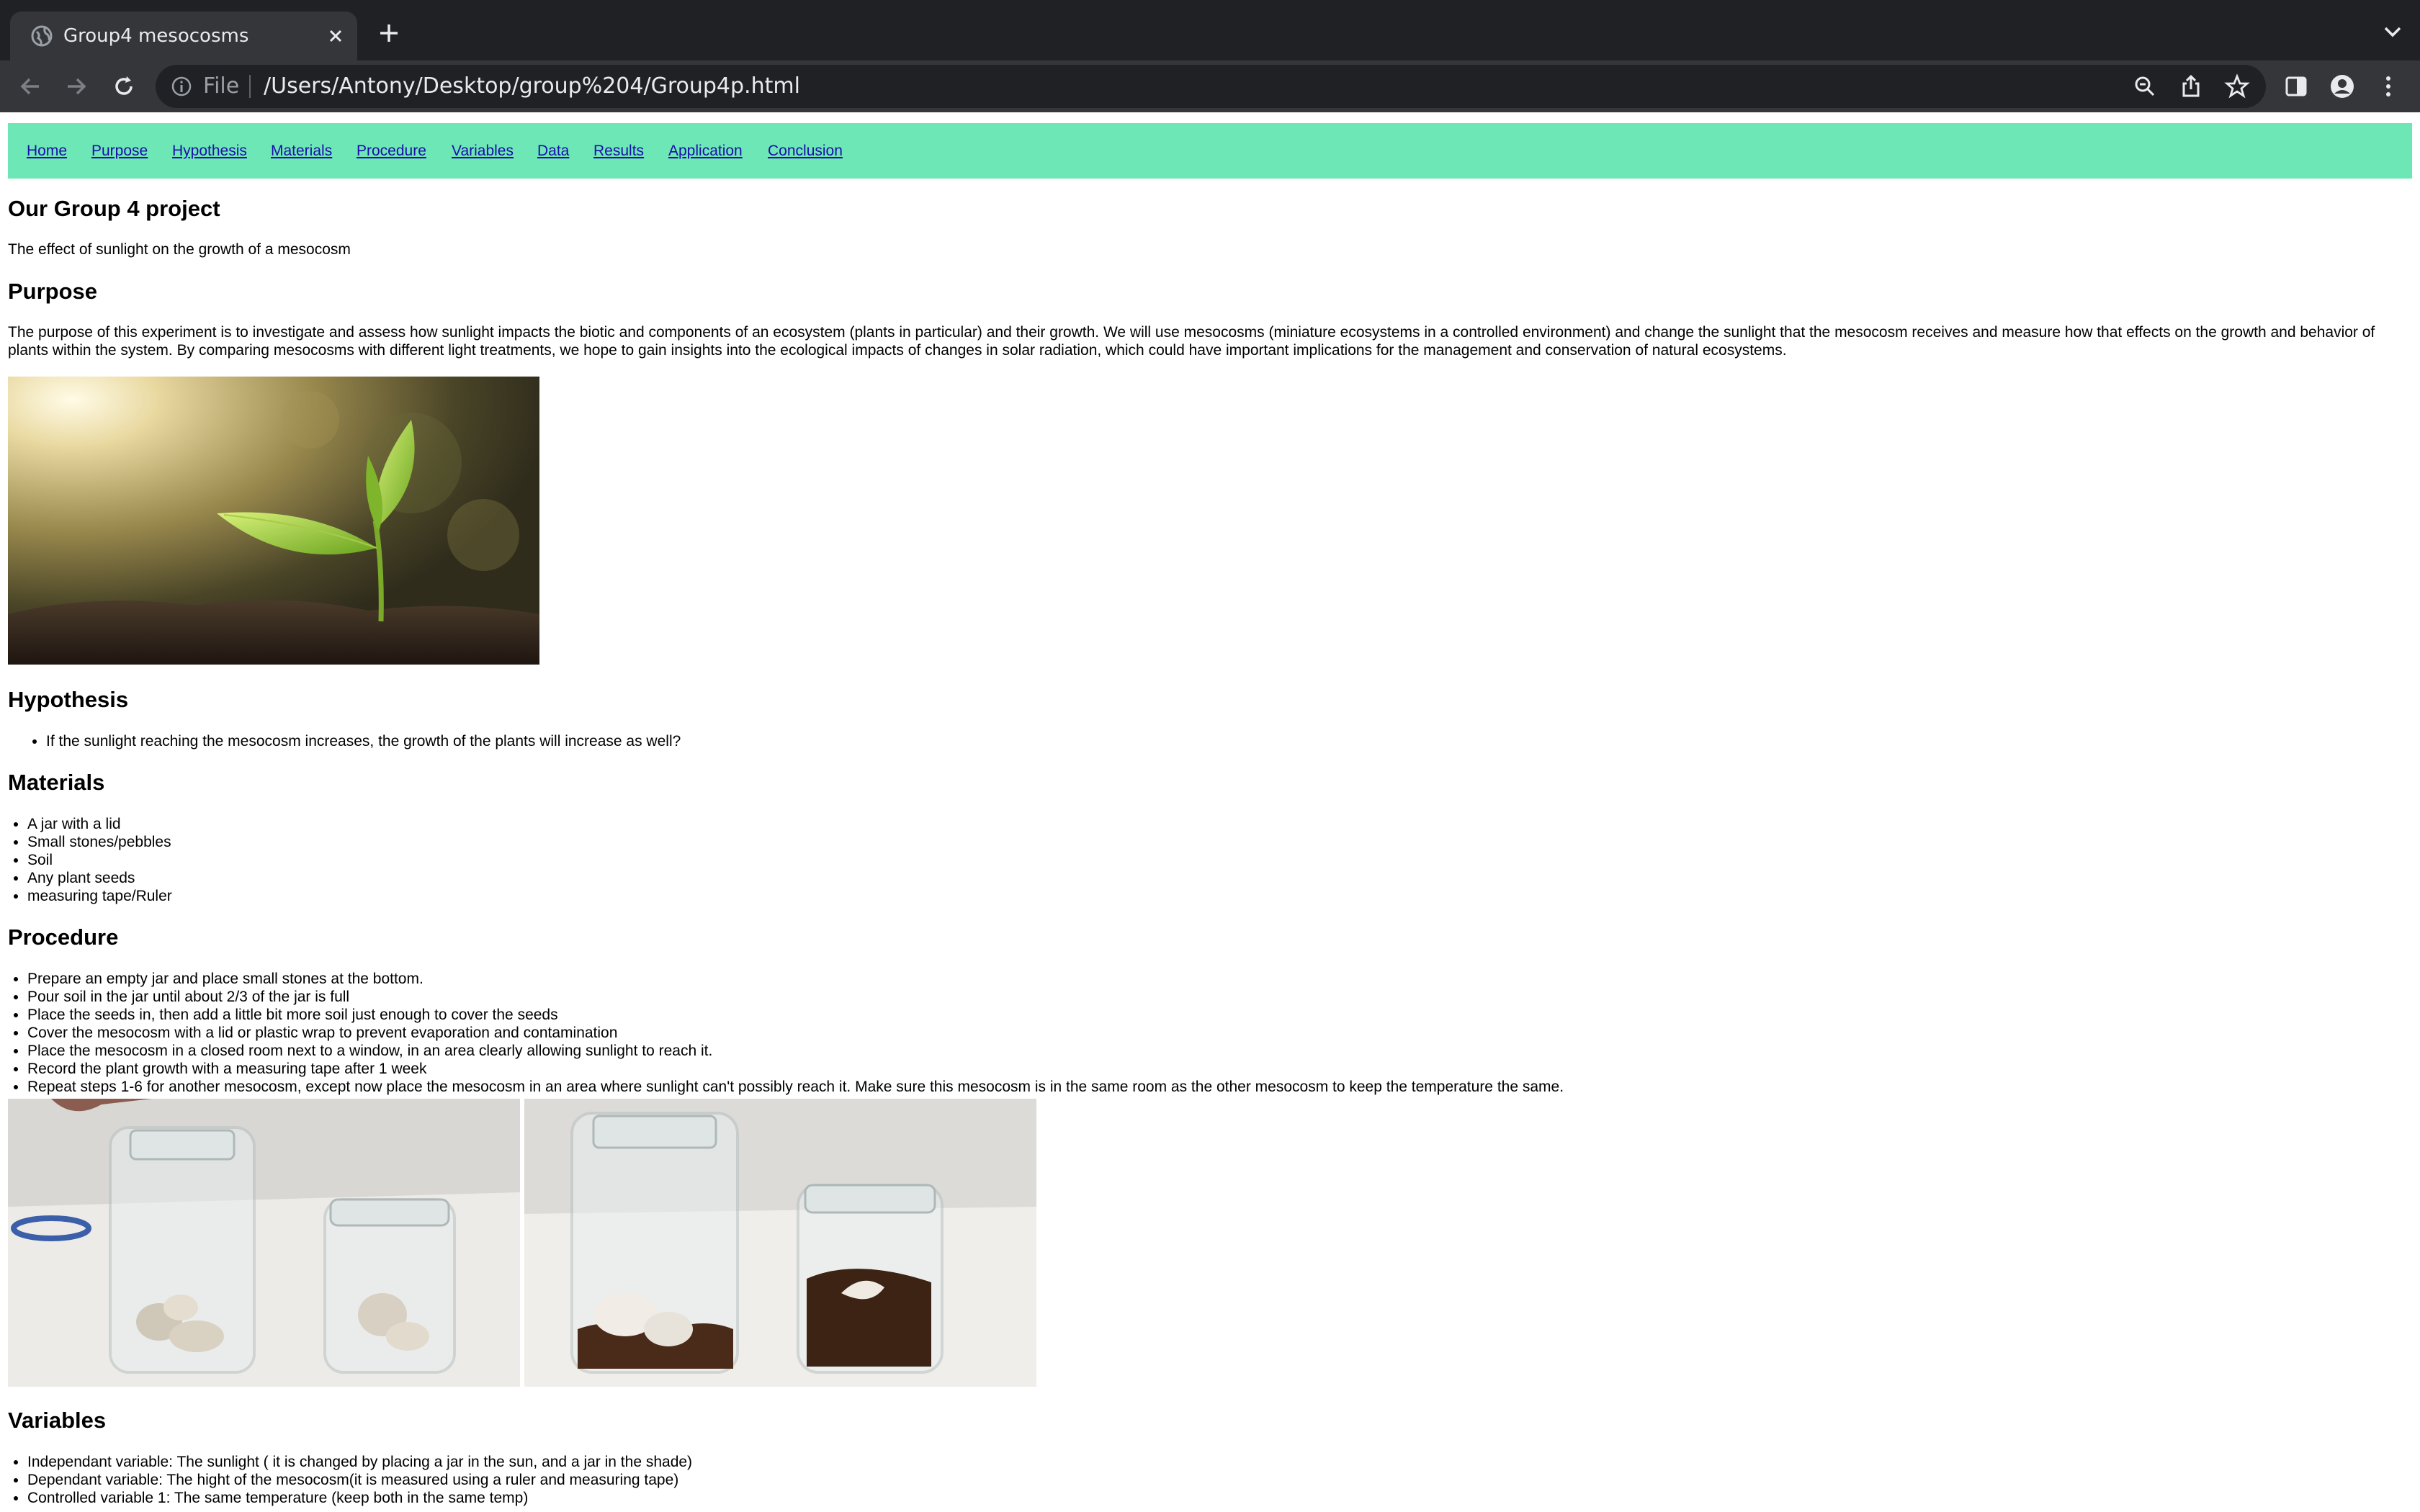  Describe the element at coordinates (2393, 31) in the screenshot. I see `chevron-down-icon` at that location.